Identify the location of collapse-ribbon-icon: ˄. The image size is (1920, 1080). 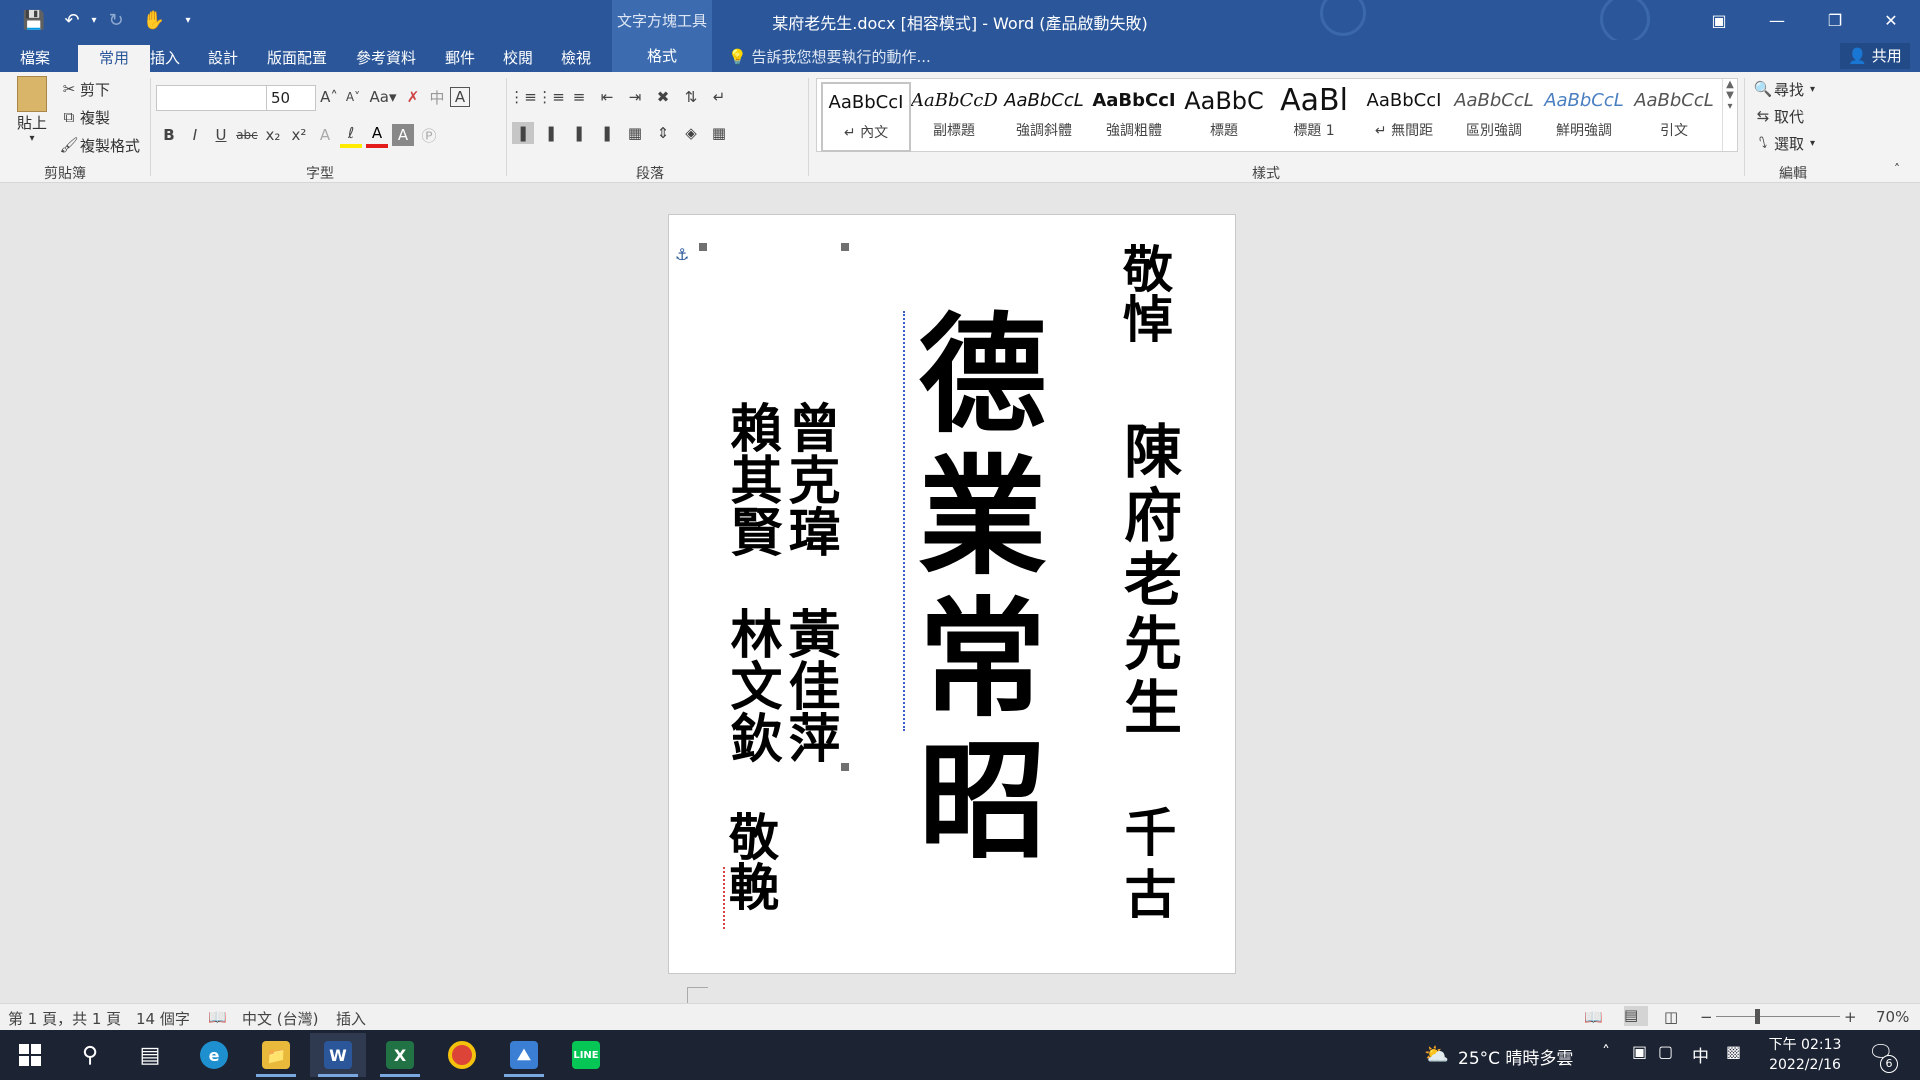
(1897, 169).